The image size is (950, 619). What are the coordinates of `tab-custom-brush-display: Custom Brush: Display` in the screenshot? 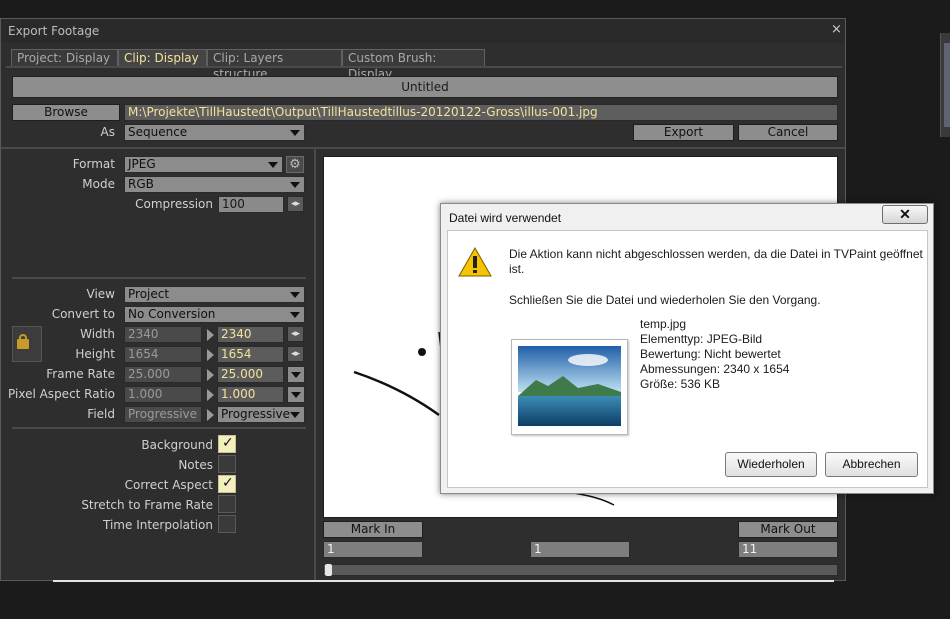 It's located at (413, 65).